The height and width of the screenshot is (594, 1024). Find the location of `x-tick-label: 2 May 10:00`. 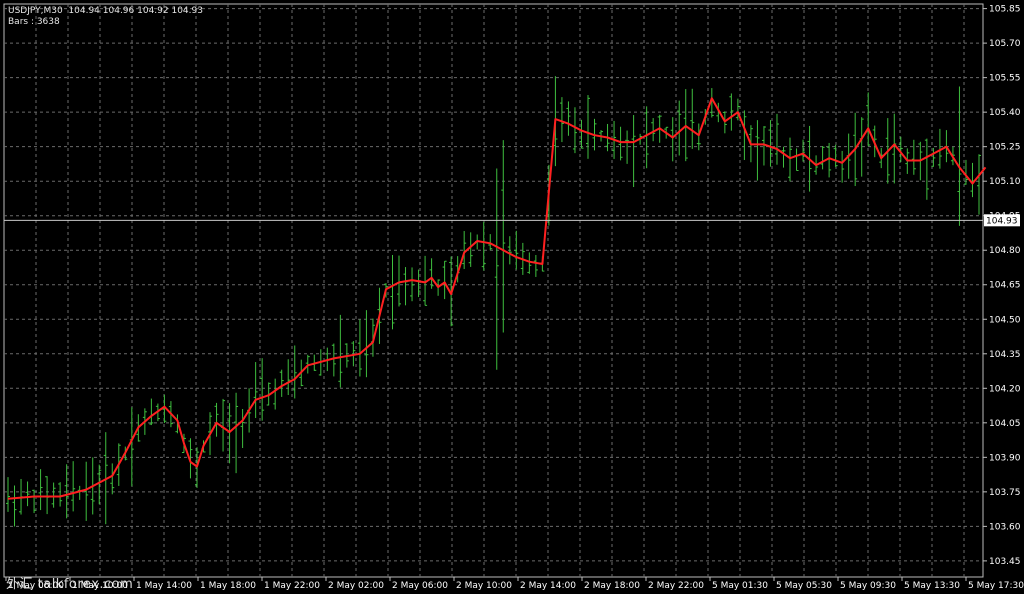

x-tick-label: 2 May 10:00 is located at coordinates (484, 586).